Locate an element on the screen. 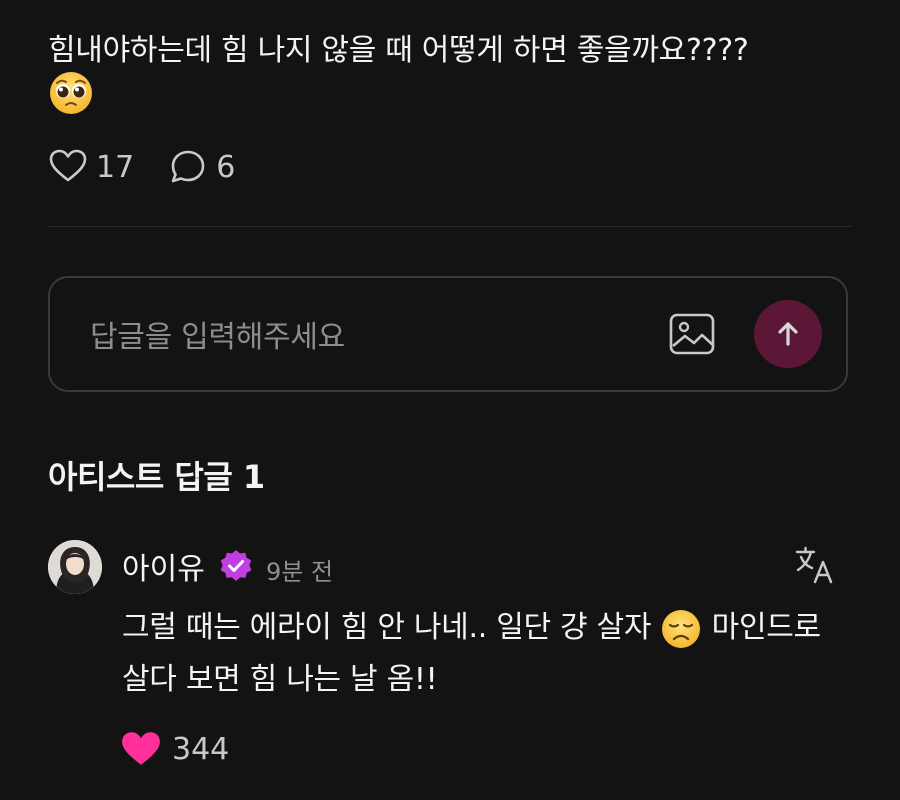  image-attach-icon is located at coordinates (692, 334).